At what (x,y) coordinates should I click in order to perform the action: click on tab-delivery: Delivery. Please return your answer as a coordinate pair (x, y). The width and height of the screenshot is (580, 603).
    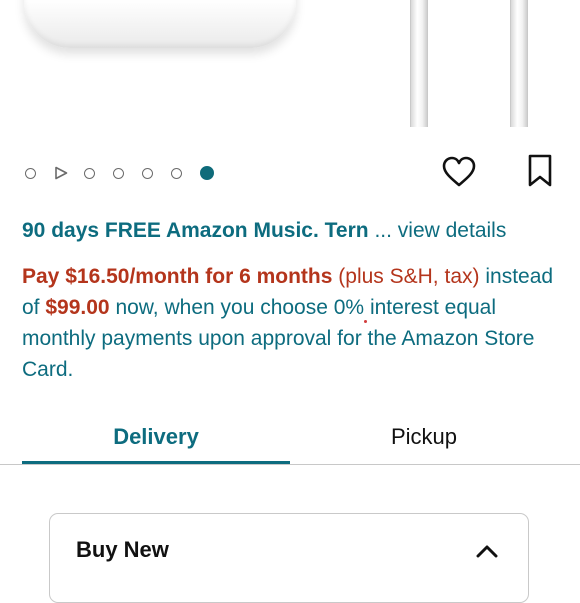
    Looking at the image, I should click on (156, 437).